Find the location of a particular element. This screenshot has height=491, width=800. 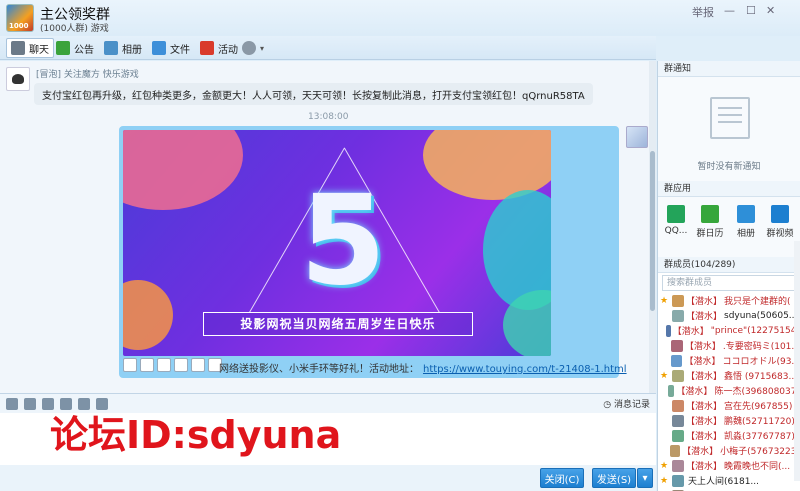

banner-number-five: 5 is located at coordinates (343, 241).